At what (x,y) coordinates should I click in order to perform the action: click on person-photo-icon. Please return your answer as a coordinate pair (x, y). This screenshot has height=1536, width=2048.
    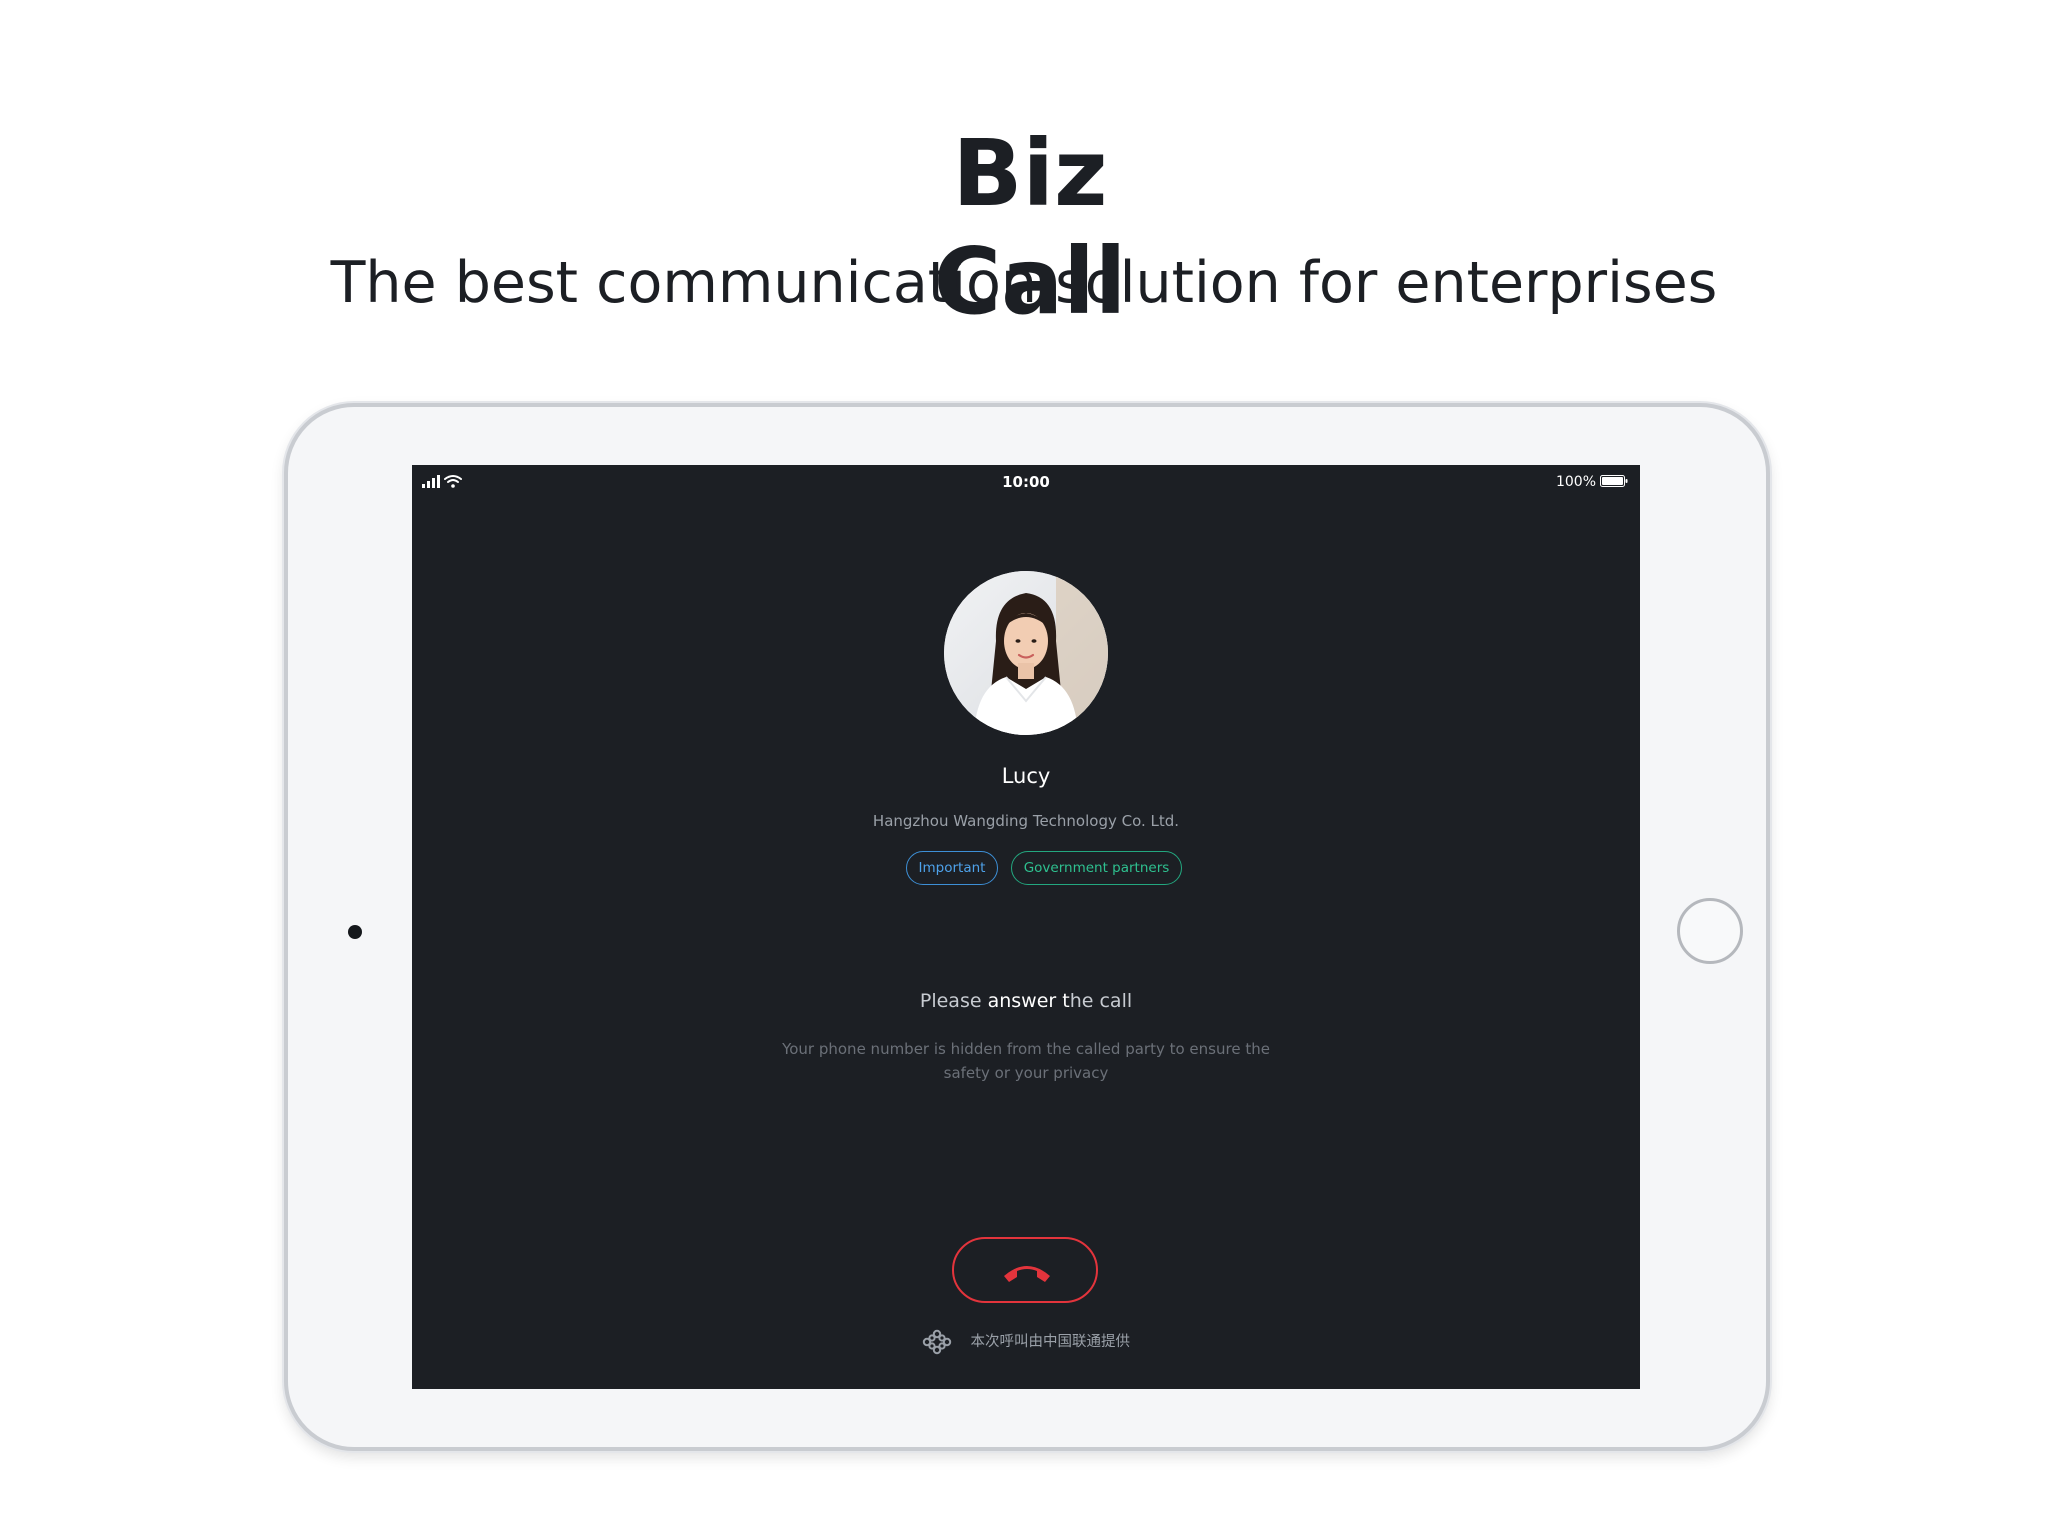
    Looking at the image, I should click on (1026, 653).